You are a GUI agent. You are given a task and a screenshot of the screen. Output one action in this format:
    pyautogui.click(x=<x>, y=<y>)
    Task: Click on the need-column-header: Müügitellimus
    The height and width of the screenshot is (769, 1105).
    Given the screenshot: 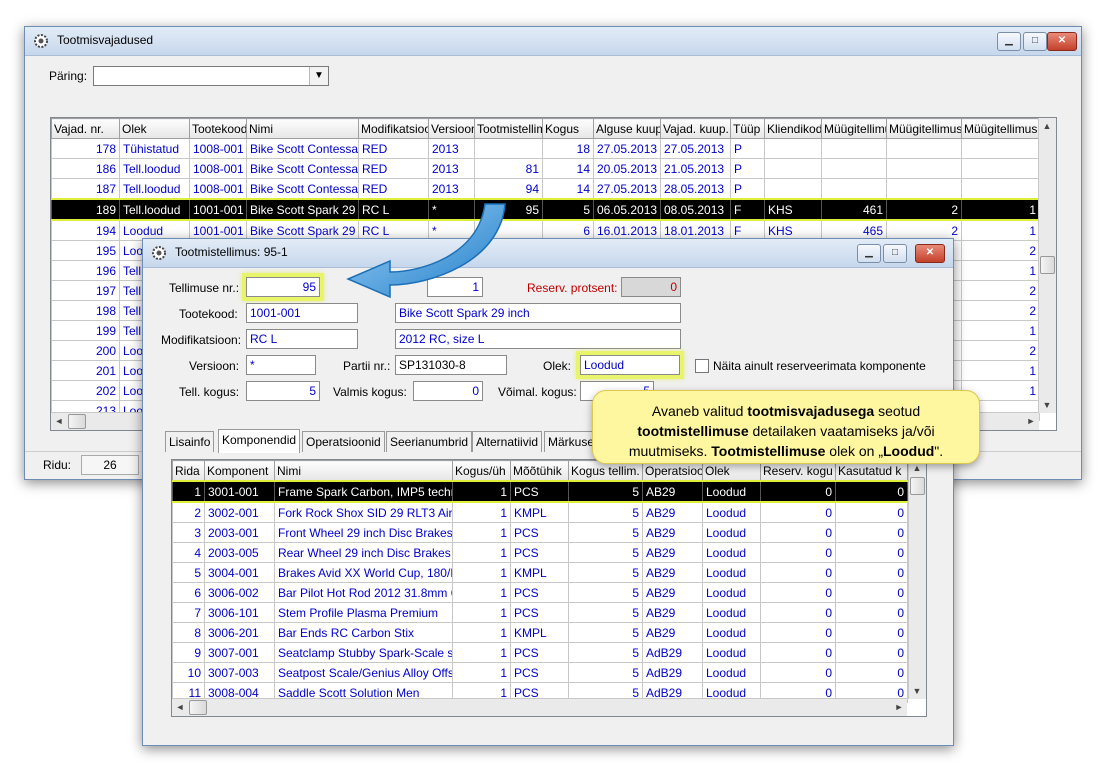 What is the action you would take?
    pyautogui.click(x=1000, y=128)
    